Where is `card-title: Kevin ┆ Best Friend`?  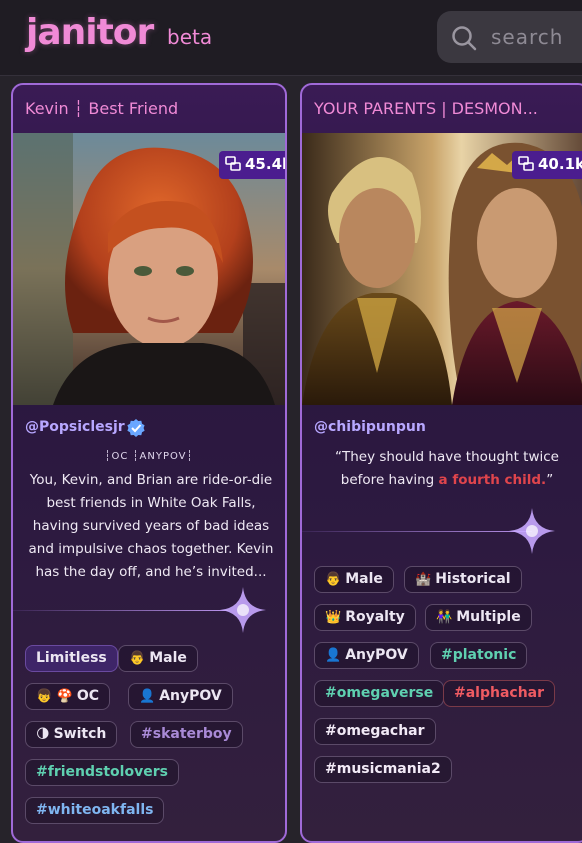 card-title: Kevin ┆ Best Friend is located at coordinates (101, 108).